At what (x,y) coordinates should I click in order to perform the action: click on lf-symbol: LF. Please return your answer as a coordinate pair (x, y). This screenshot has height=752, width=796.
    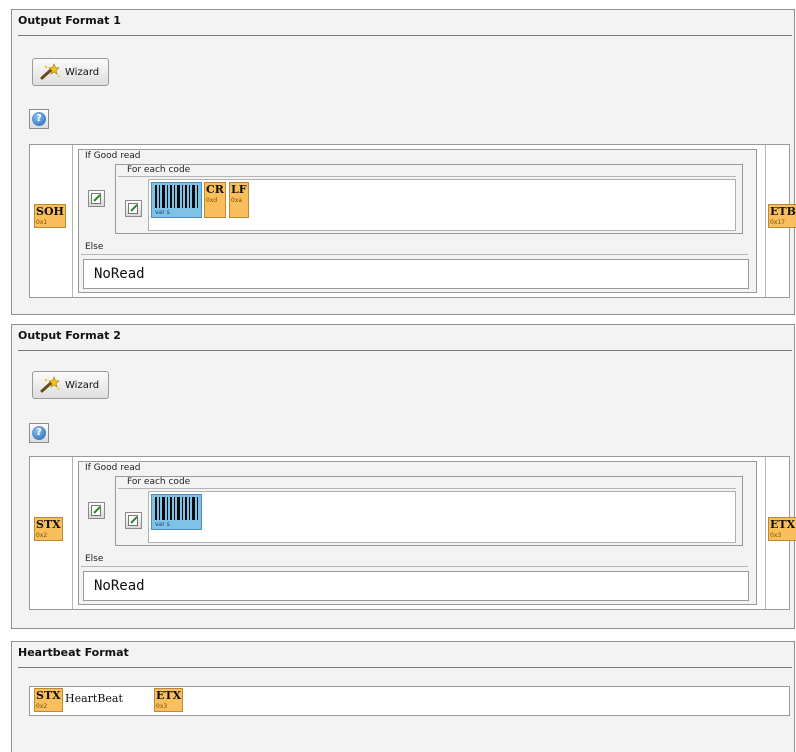
    Looking at the image, I should click on (239, 189).